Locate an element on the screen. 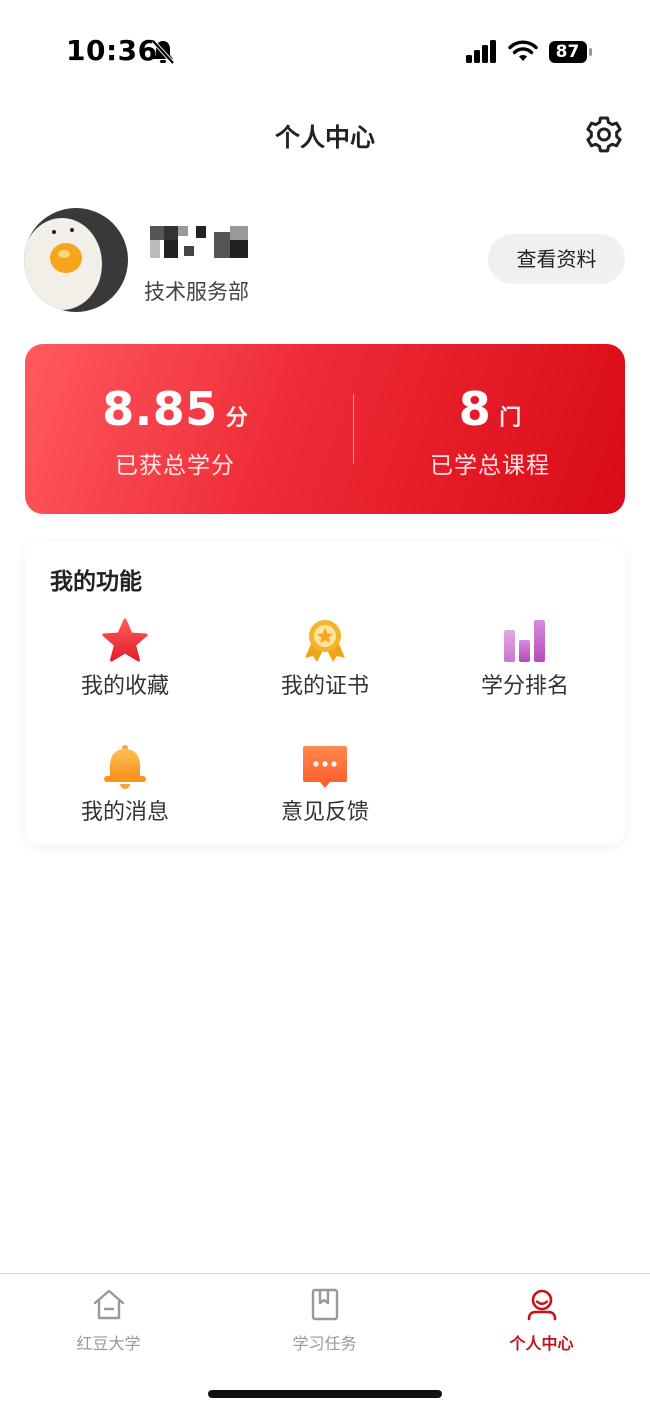 This screenshot has width=650, height=1413. credits-stats-card: 8.85 分 已获总学分 8门 已学总课程 is located at coordinates (325, 429).